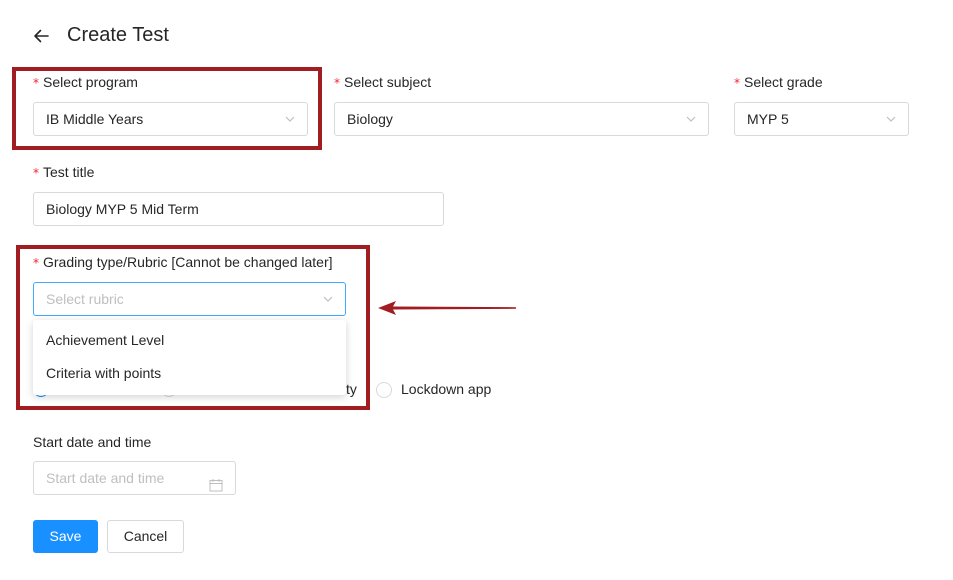 The width and height of the screenshot is (953, 580). What do you see at coordinates (238, 209) in the screenshot?
I see `test-title-input: Biology MYP 5 Mid Term` at bounding box center [238, 209].